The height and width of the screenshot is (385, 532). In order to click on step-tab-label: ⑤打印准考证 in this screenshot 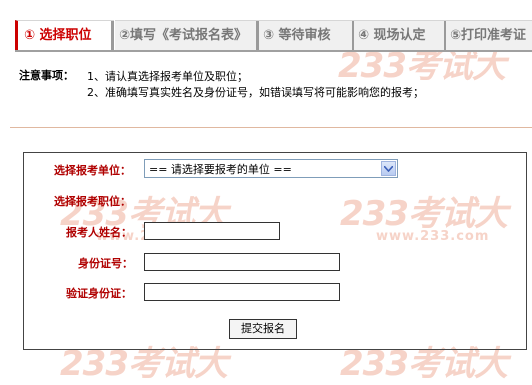, I will do `click(488, 35)`.